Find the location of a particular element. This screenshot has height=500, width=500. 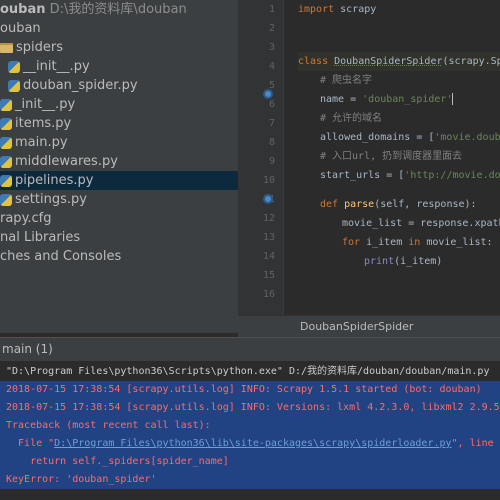

code-text: (self, response): is located at coordinates (425, 204).